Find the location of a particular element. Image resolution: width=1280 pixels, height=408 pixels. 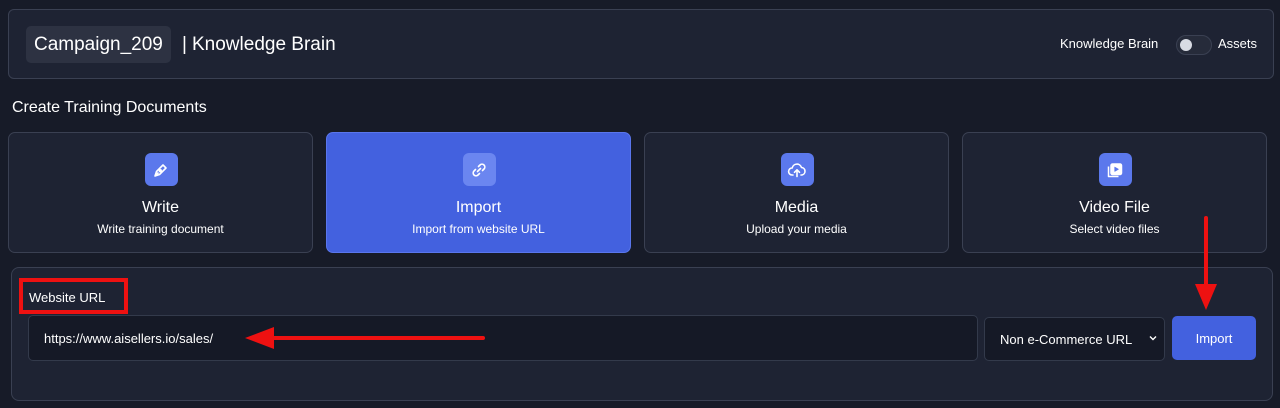

toggle-knob is located at coordinates (1186, 45).